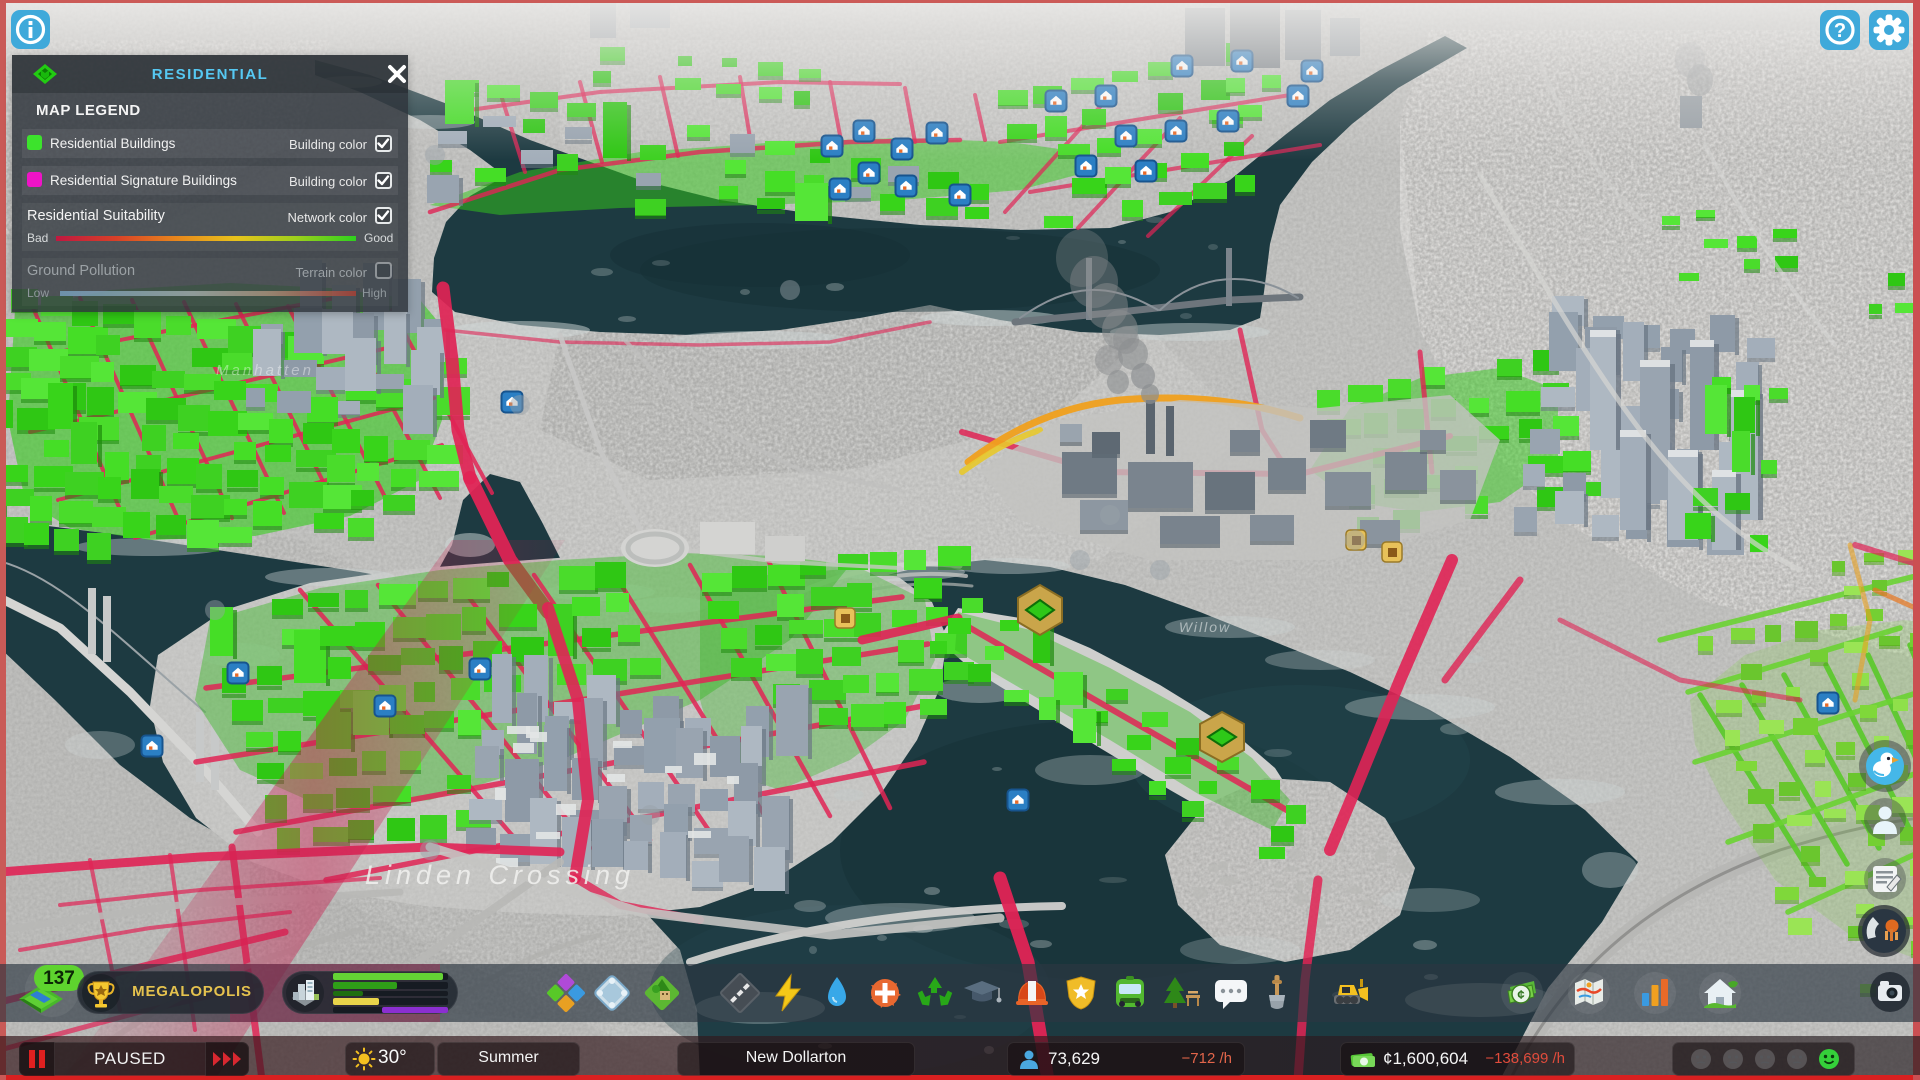  What do you see at coordinates (265, 370) in the screenshot?
I see `svg-text: Manhatten` at bounding box center [265, 370].